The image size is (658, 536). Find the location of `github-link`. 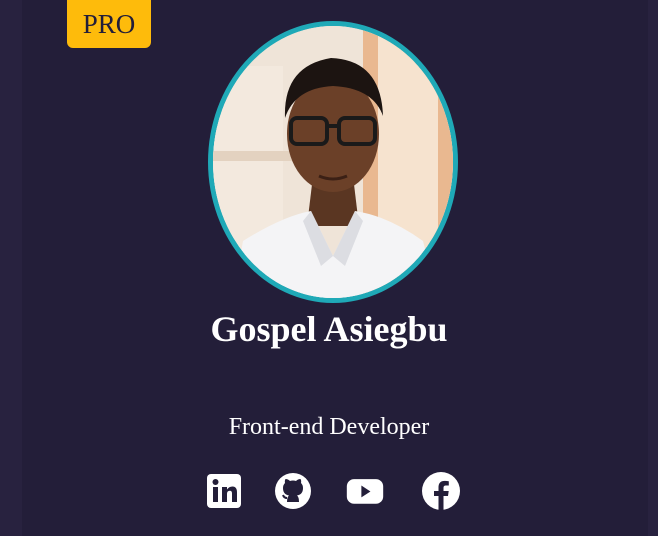

github-link is located at coordinates (293, 491).